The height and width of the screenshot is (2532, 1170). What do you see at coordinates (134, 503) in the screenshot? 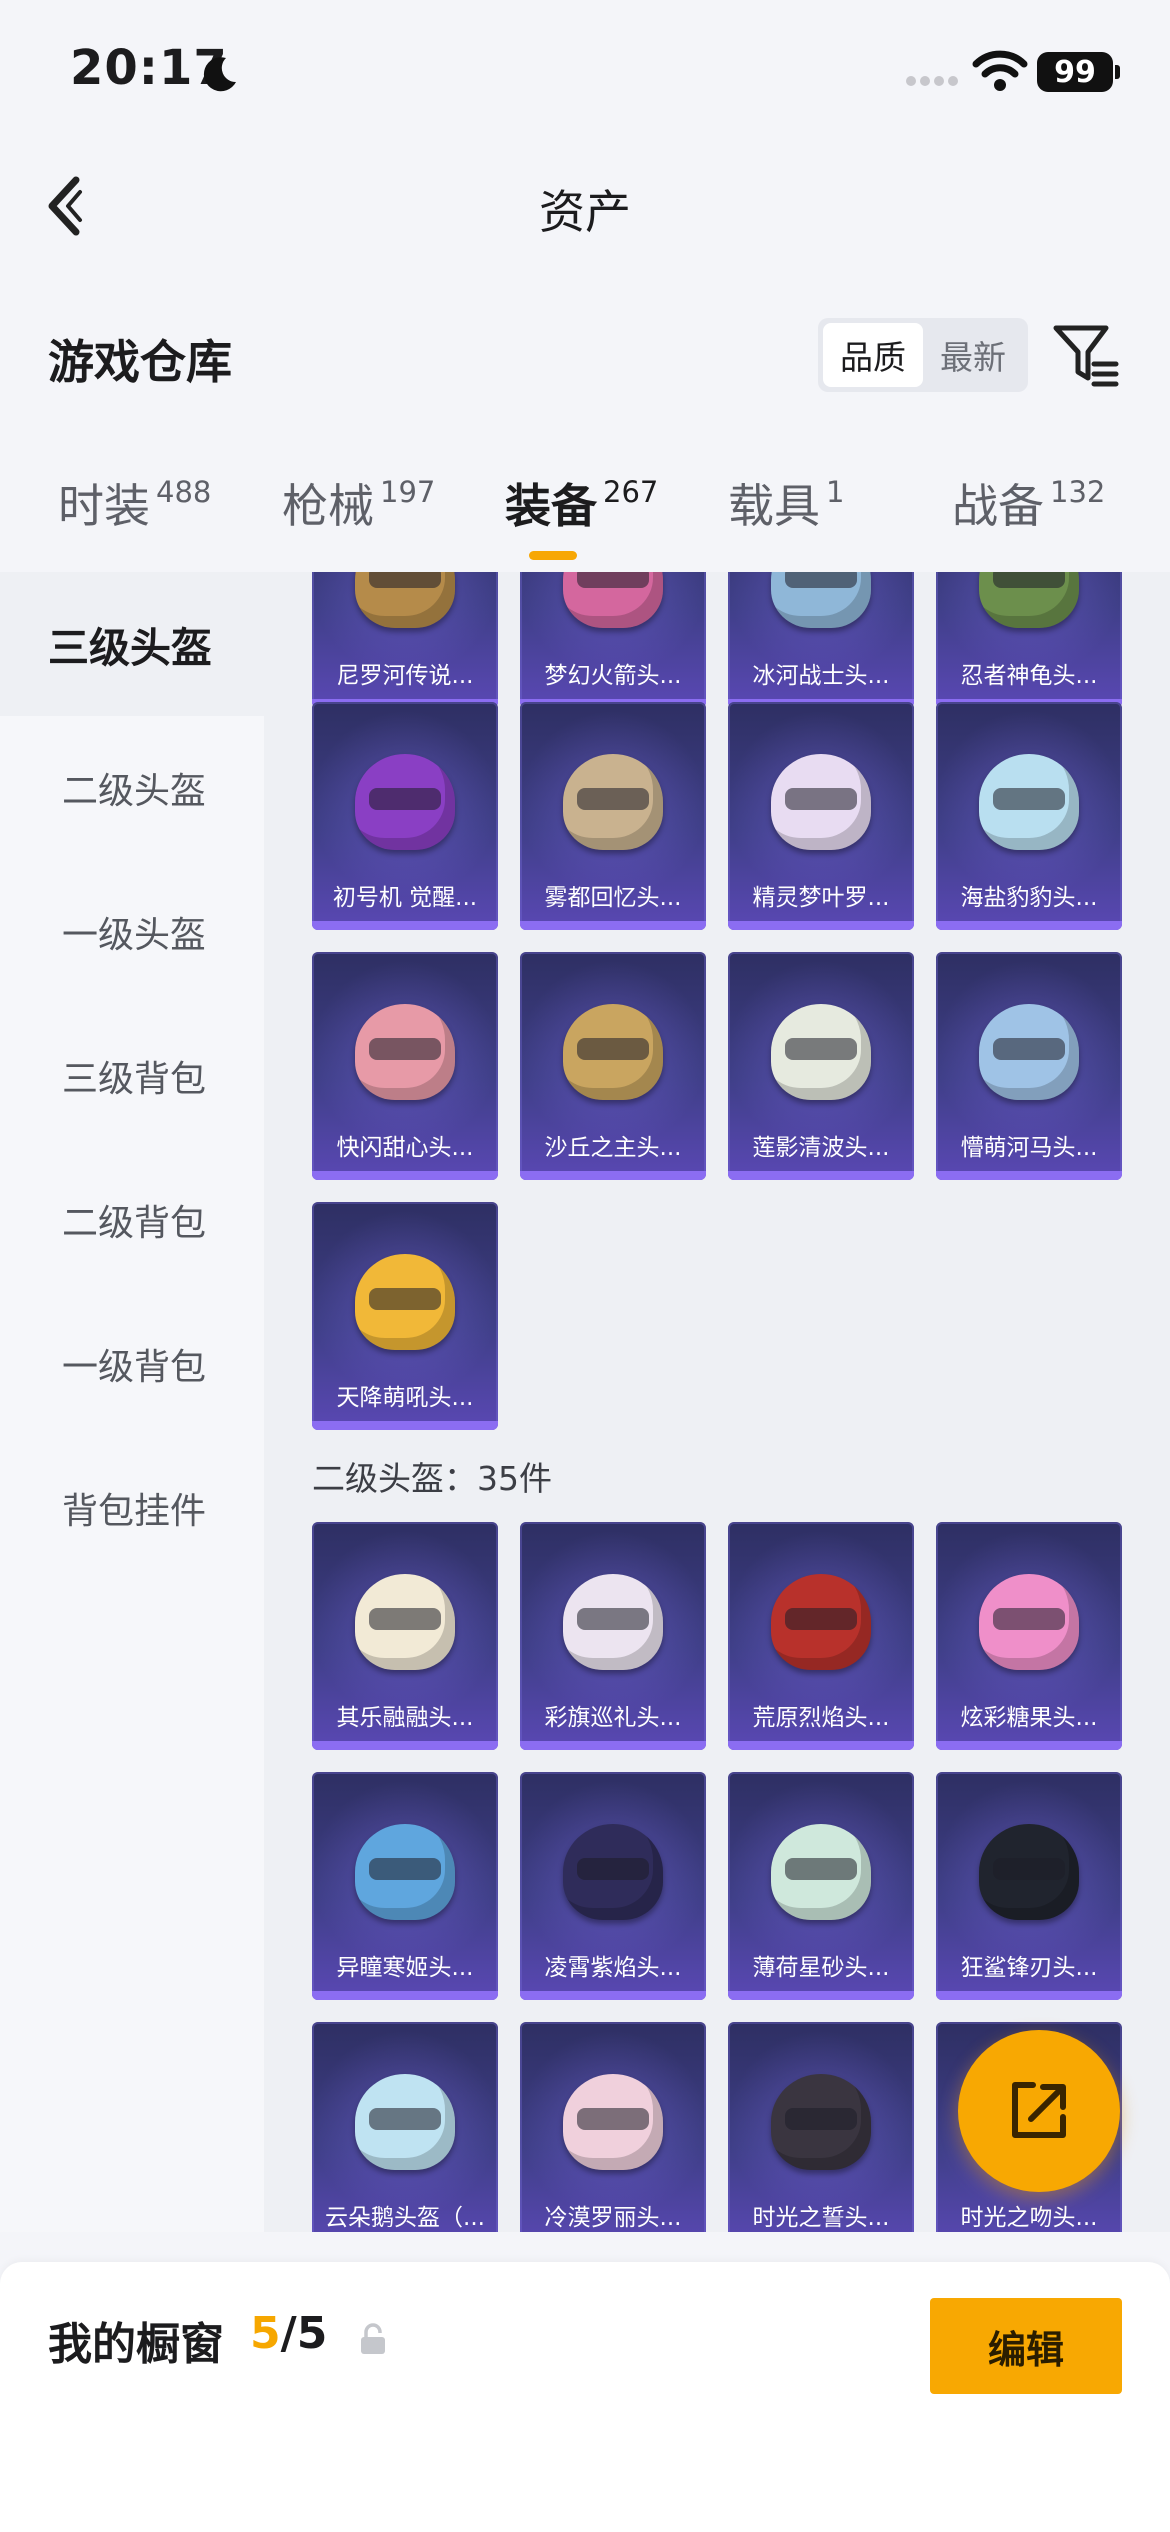
I see `tab-fashion: 时装 488` at bounding box center [134, 503].